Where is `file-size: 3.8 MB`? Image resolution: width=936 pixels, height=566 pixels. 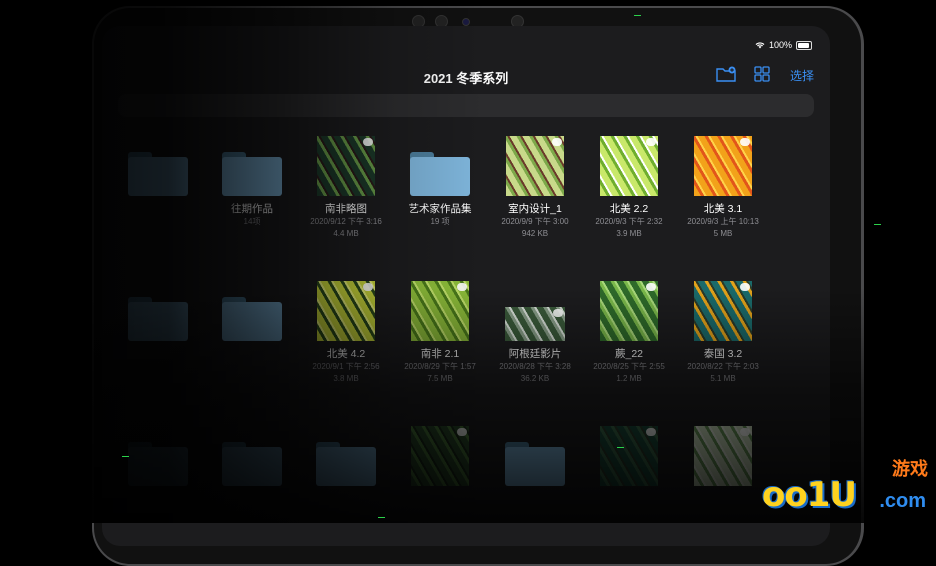 file-size: 3.8 MB is located at coordinates (346, 378).